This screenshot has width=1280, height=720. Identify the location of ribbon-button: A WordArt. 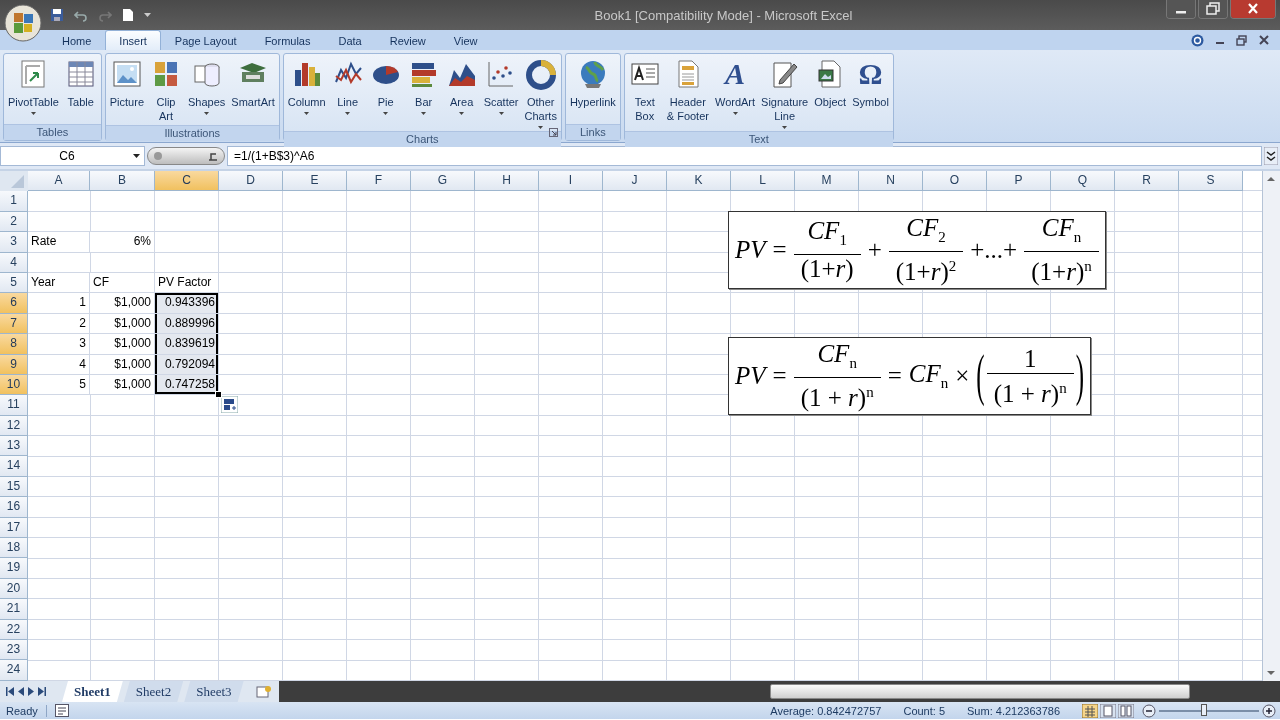
(735, 93).